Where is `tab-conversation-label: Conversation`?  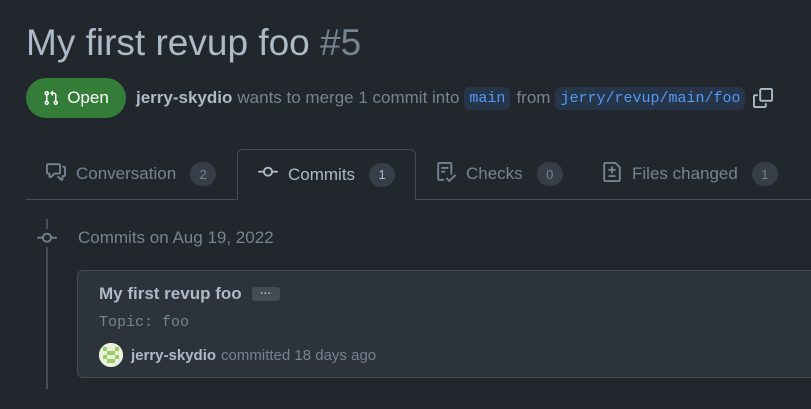 tab-conversation-label: Conversation is located at coordinates (126, 173).